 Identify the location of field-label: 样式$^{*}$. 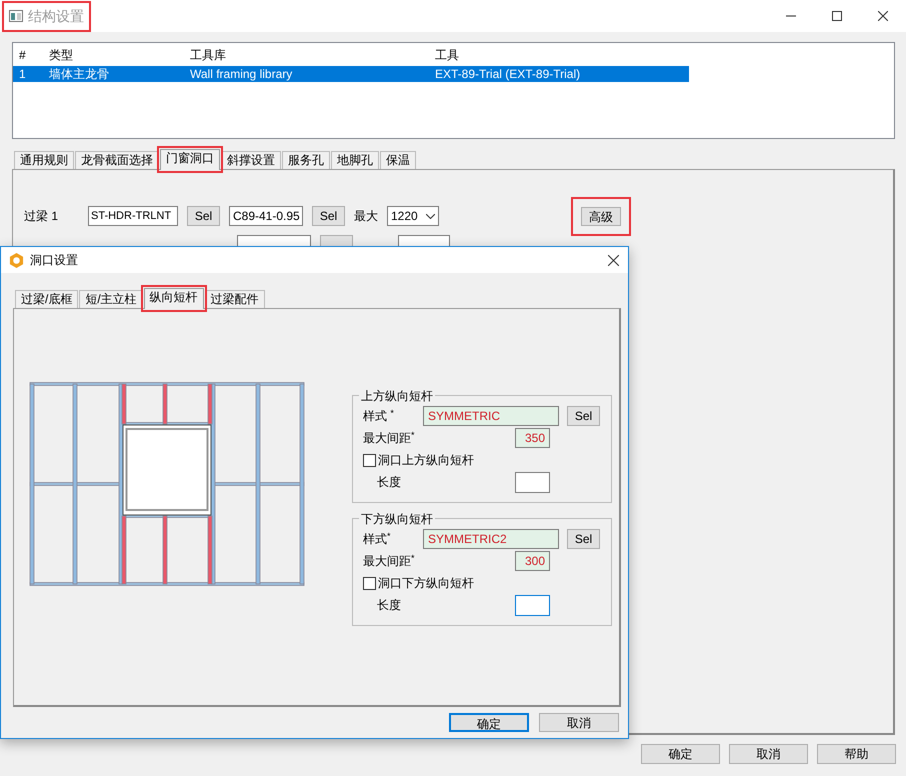
(377, 539).